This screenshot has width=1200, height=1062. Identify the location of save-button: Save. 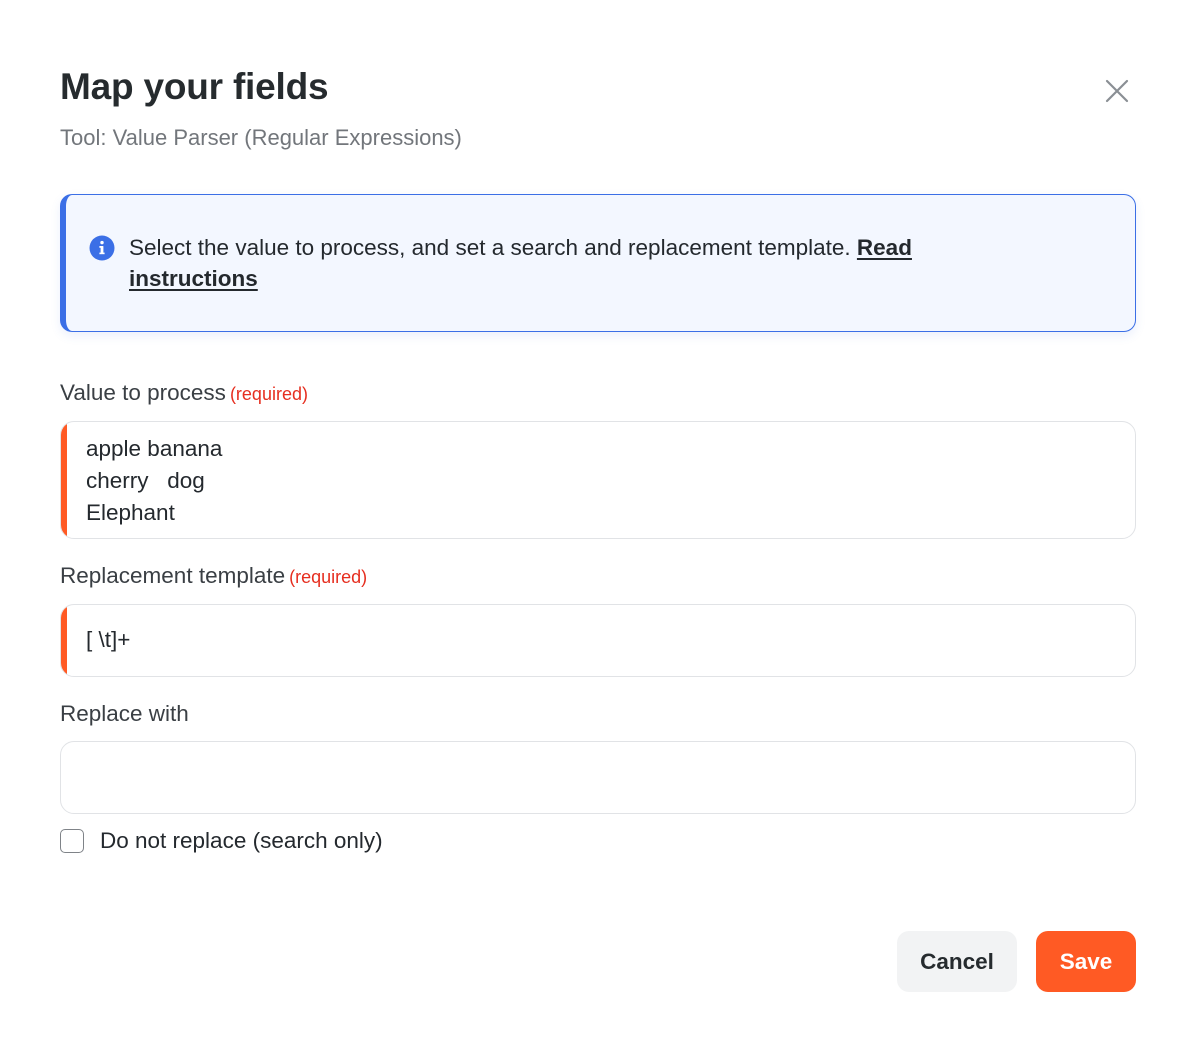
(1086, 961).